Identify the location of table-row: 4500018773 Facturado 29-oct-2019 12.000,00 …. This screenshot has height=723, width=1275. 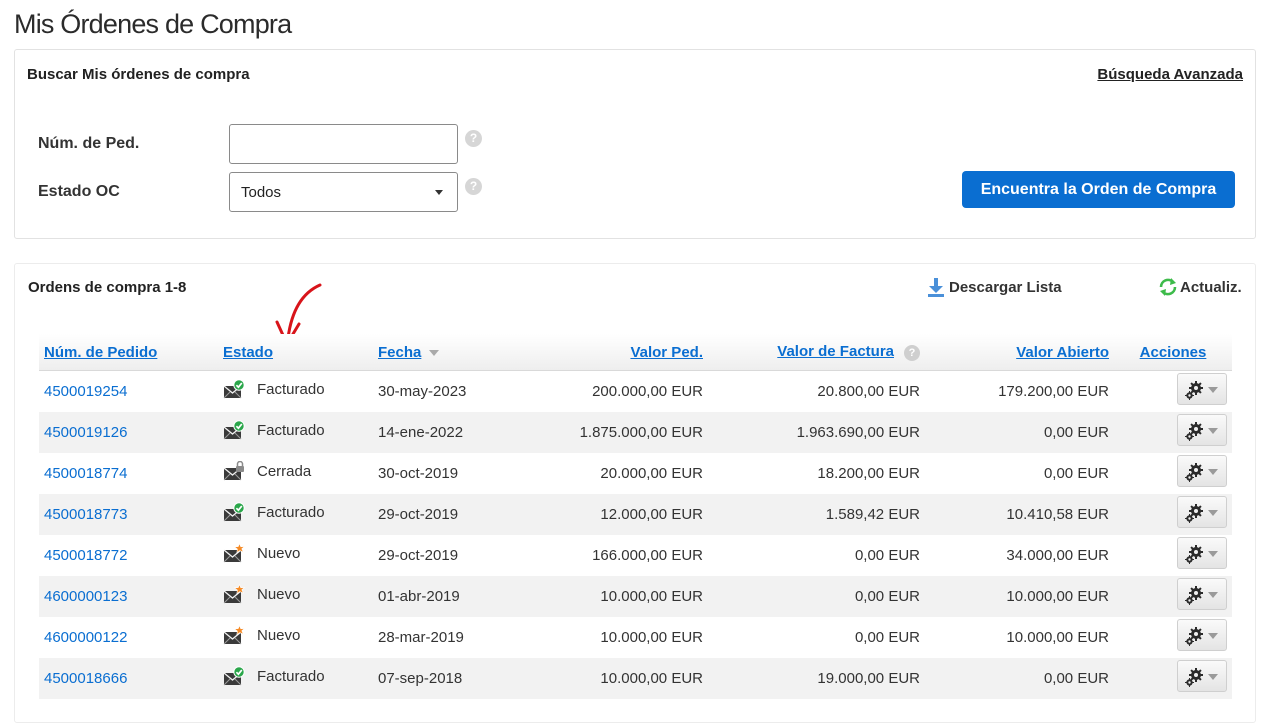
(635, 514).